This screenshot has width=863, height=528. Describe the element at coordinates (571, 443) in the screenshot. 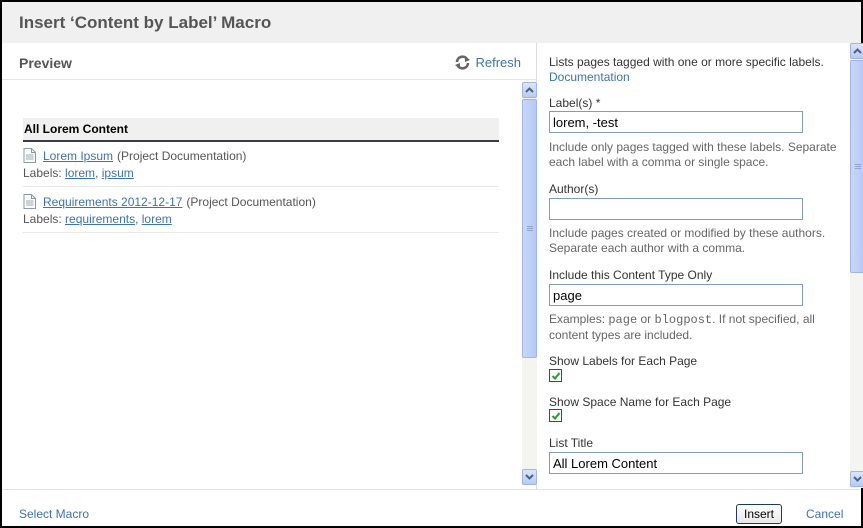

I see `list-title-label: List Title` at that location.